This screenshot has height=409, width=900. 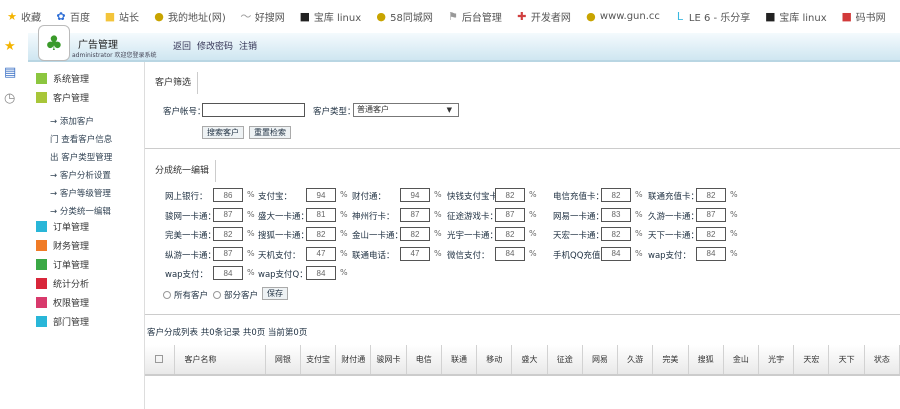 I want to click on column-header: 完美, so click(x=670, y=360).